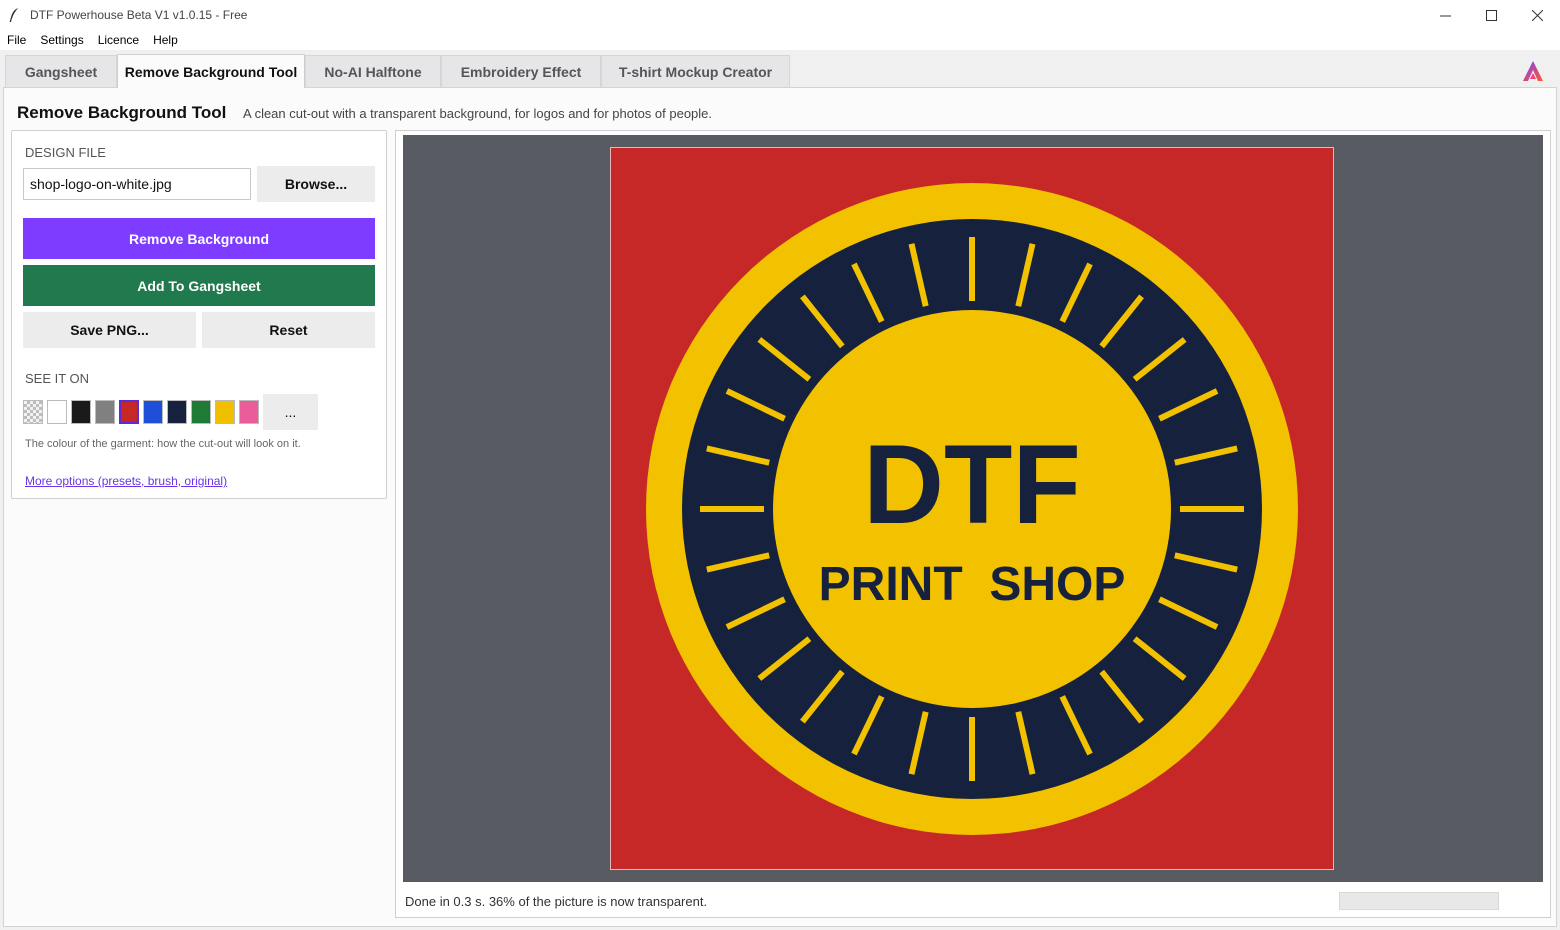 This screenshot has height=930, width=1560. What do you see at coordinates (972, 584) in the screenshot?
I see `logo-text-print-shop: PRINT SHOP` at bounding box center [972, 584].